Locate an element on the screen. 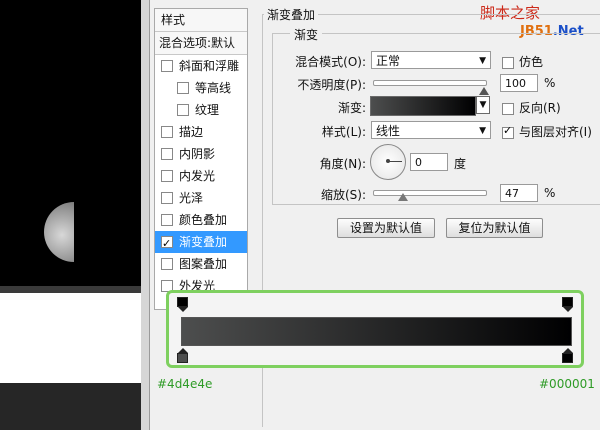  end-color-hex: #000001 is located at coordinates (567, 384).